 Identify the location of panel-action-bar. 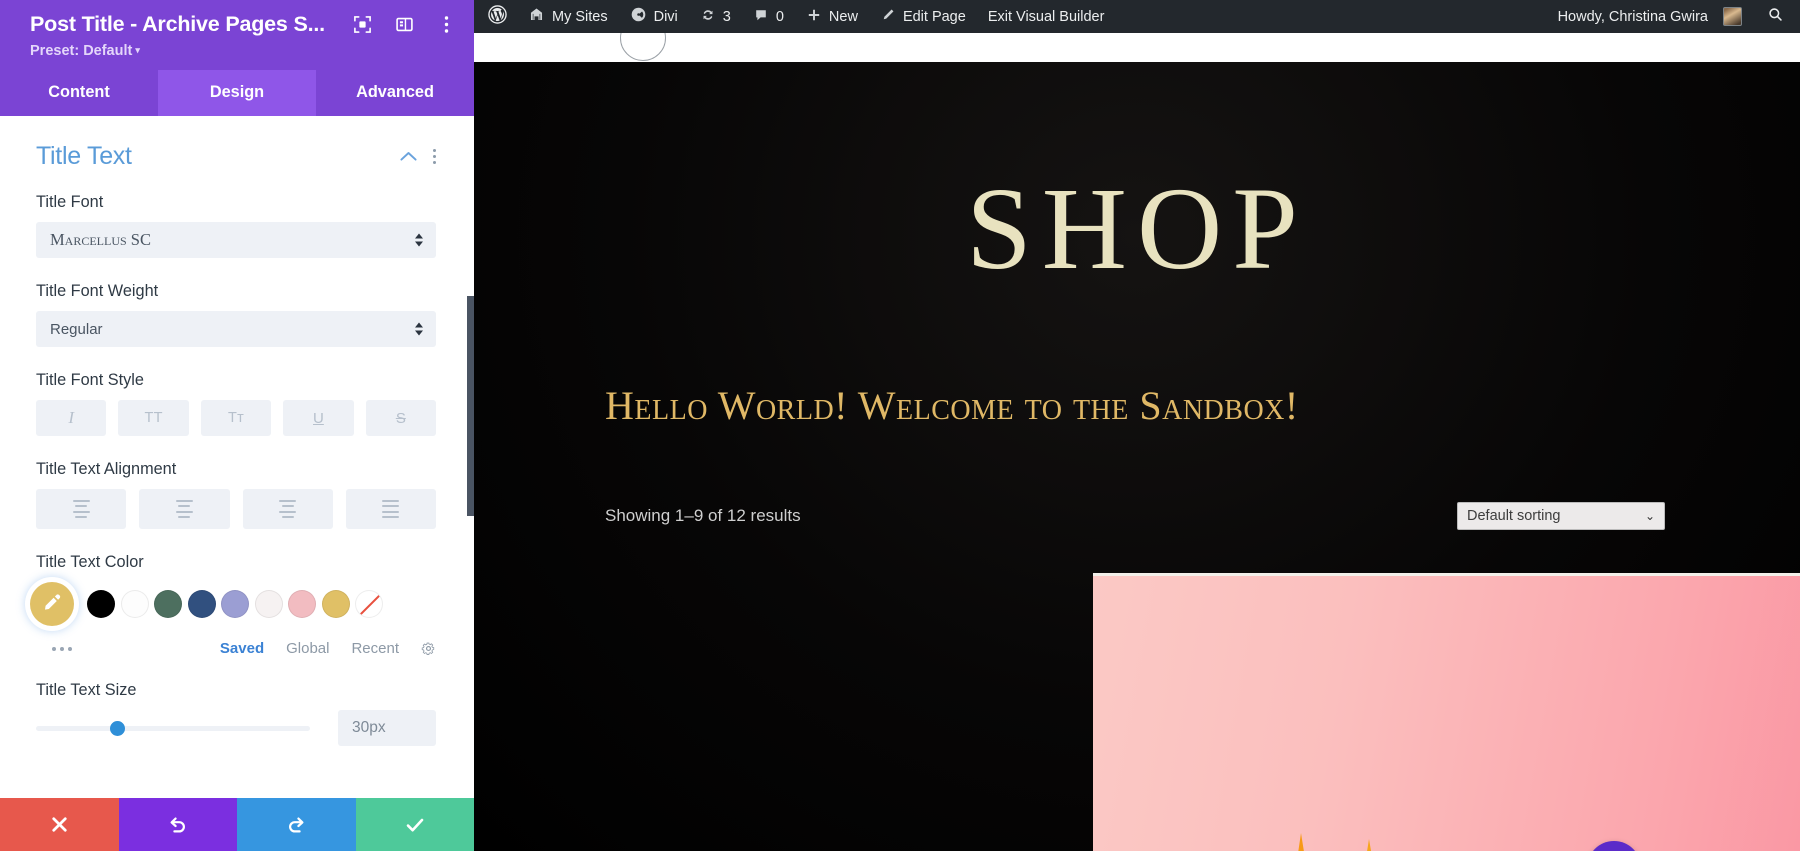
(237, 824).